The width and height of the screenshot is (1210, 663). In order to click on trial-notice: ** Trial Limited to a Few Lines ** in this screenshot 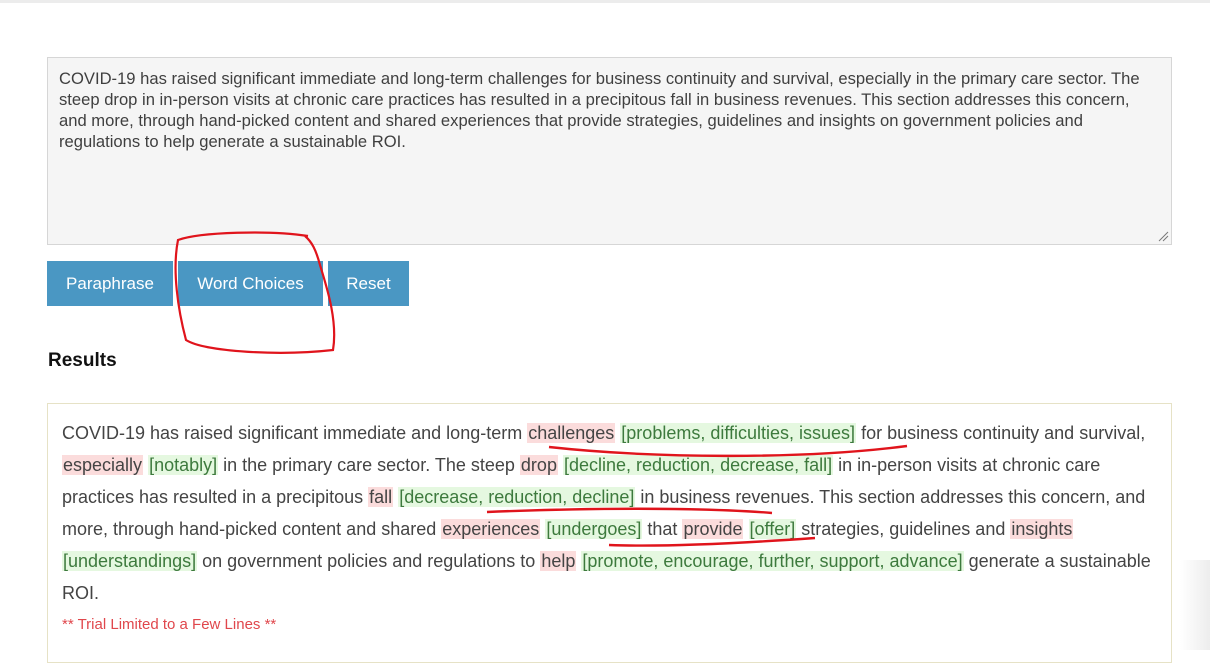, I will do `click(169, 624)`.